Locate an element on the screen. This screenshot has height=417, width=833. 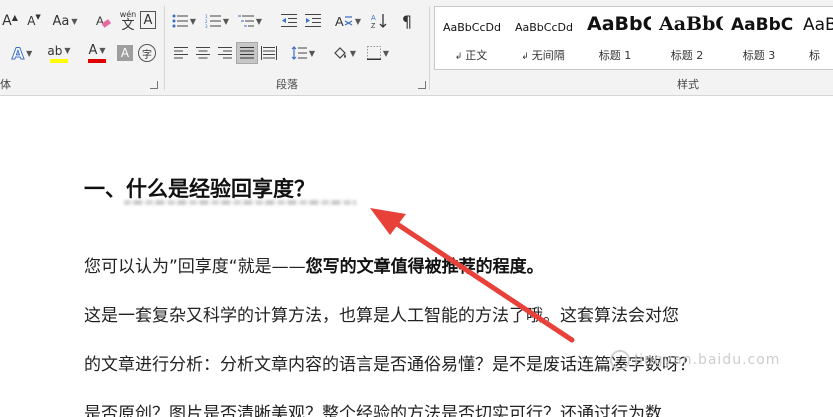
change-case-button: Aa ▼ is located at coordinates (65, 21).